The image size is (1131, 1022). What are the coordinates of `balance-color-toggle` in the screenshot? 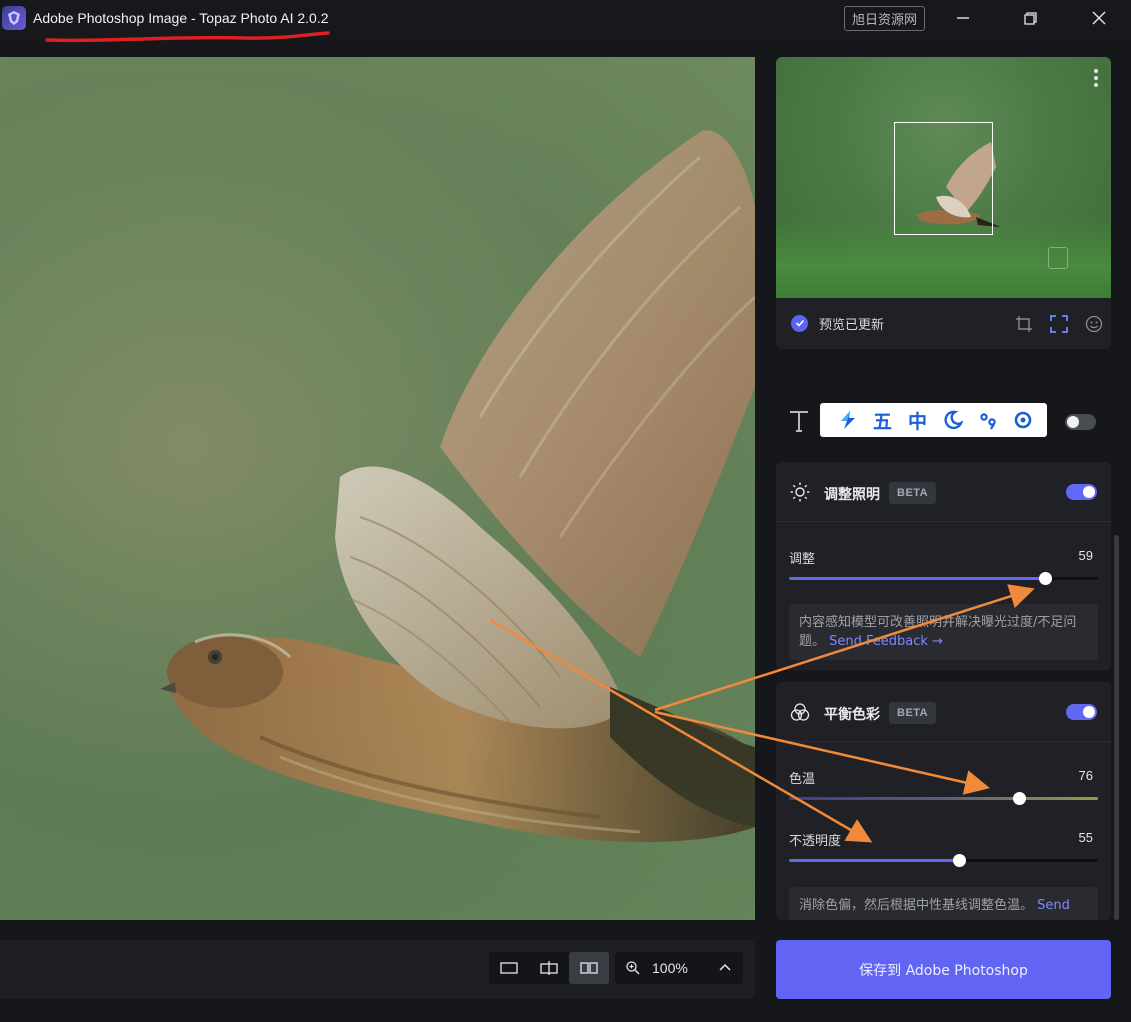 It's located at (1081, 712).